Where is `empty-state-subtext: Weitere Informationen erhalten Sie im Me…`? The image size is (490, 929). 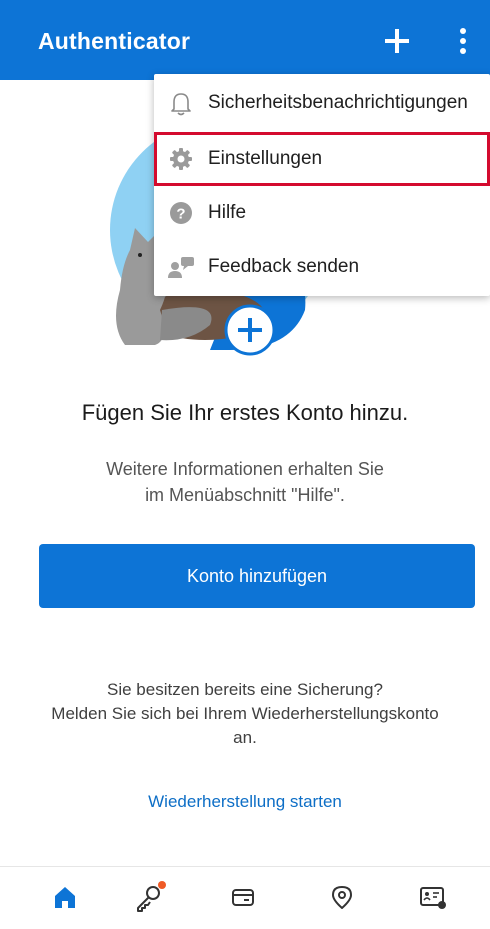
empty-state-subtext: Weitere Informationen erhalten Sie im Me… is located at coordinates (245, 482).